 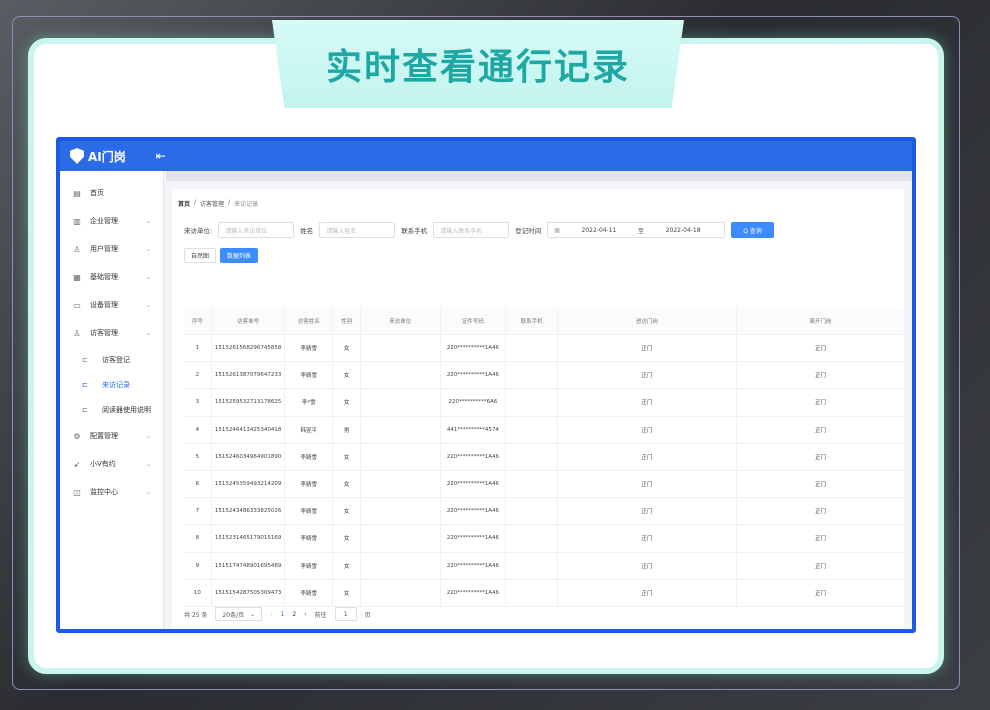 What do you see at coordinates (77, 156) in the screenshot?
I see `shield-logo-icon` at bounding box center [77, 156].